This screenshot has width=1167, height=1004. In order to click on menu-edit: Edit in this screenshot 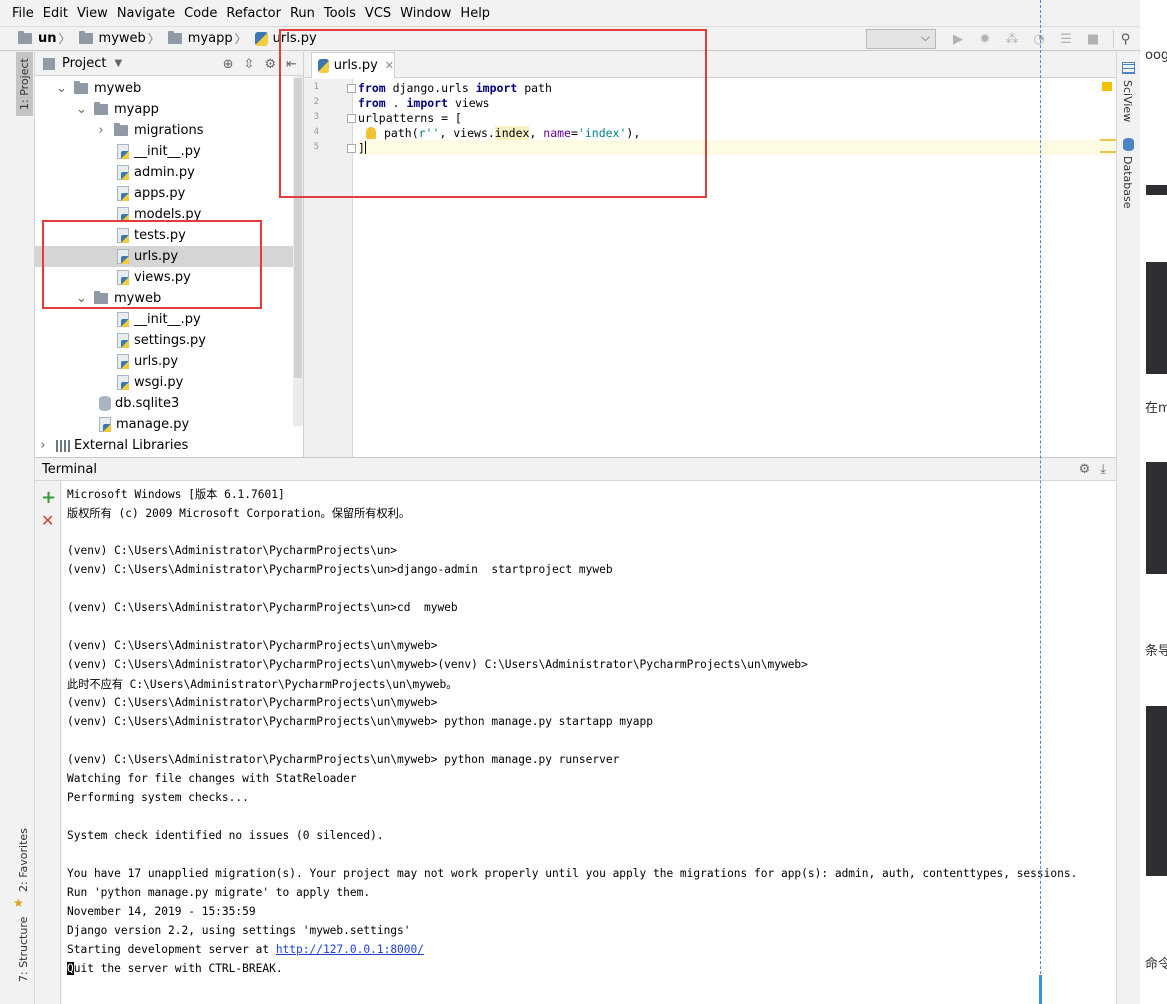, I will do `click(55, 13)`.